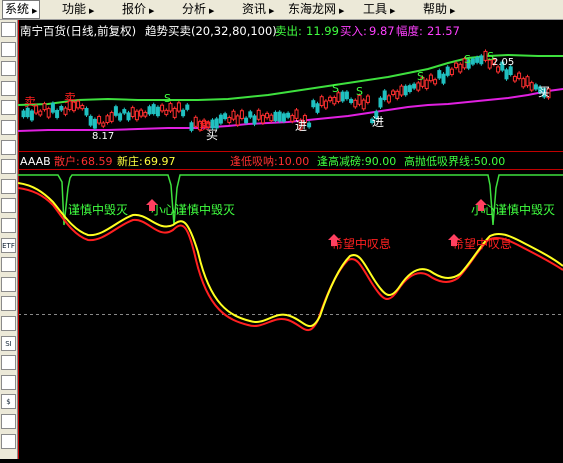  Describe the element at coordinates (8, 88) in the screenshot. I see `line-chart-icon` at that location.